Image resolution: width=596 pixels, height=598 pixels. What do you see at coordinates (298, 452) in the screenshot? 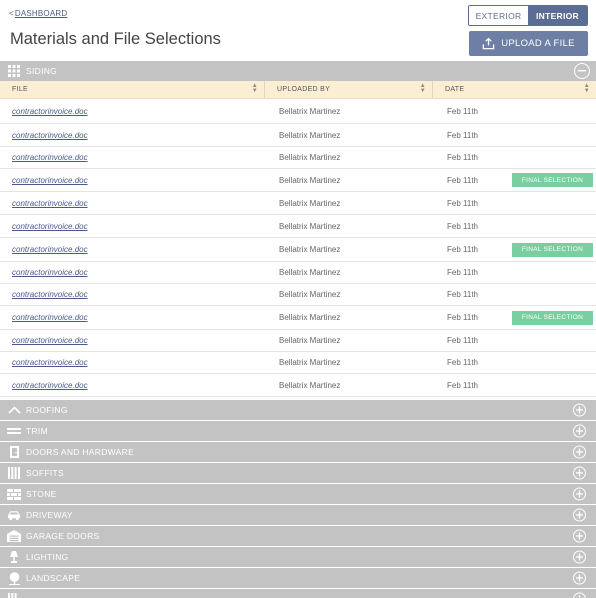
I see `section-header-doors-and-hardware: DOORS AND HARDWARE` at bounding box center [298, 452].